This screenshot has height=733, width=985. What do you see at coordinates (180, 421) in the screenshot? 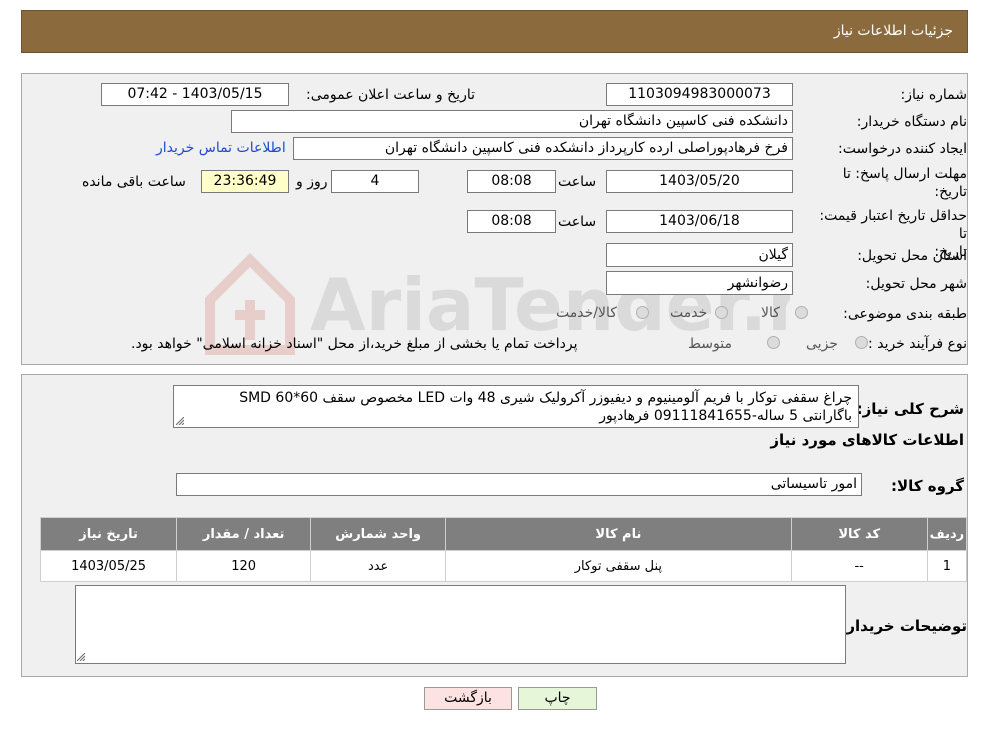
I see `resize-grip-icon` at bounding box center [180, 421].